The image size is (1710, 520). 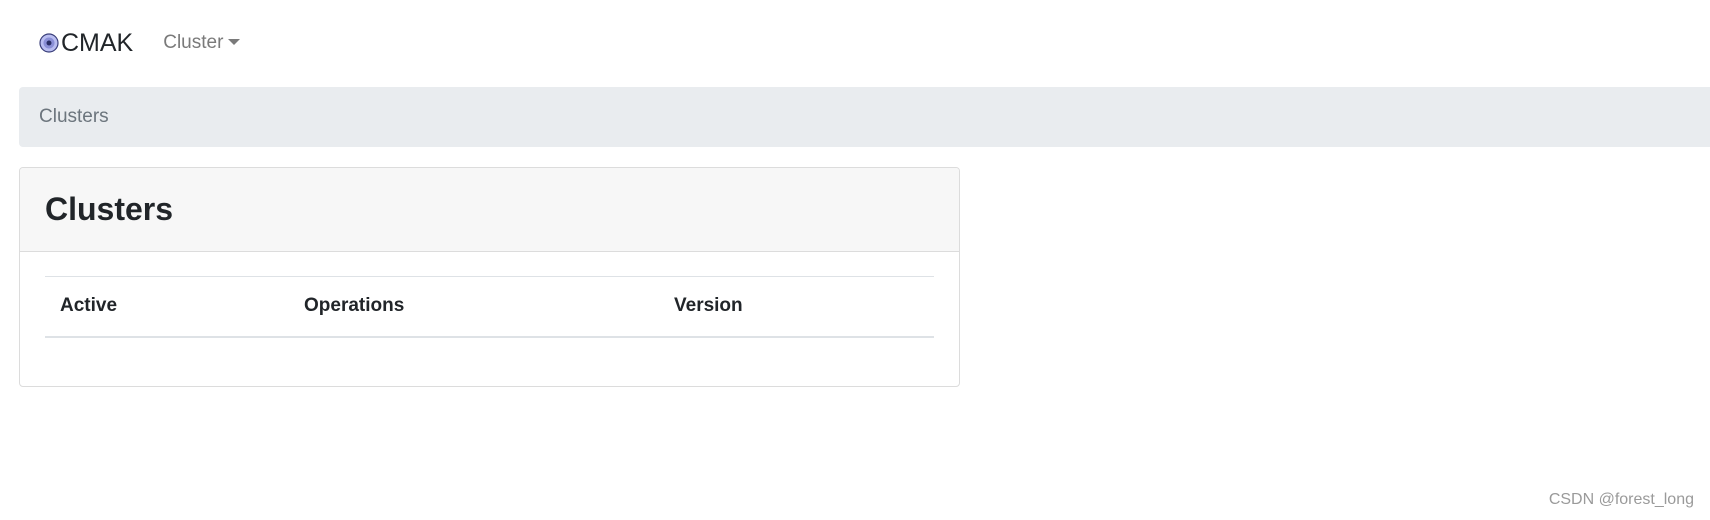 I want to click on card-body: Active Operations Version, so click(x=489, y=295).